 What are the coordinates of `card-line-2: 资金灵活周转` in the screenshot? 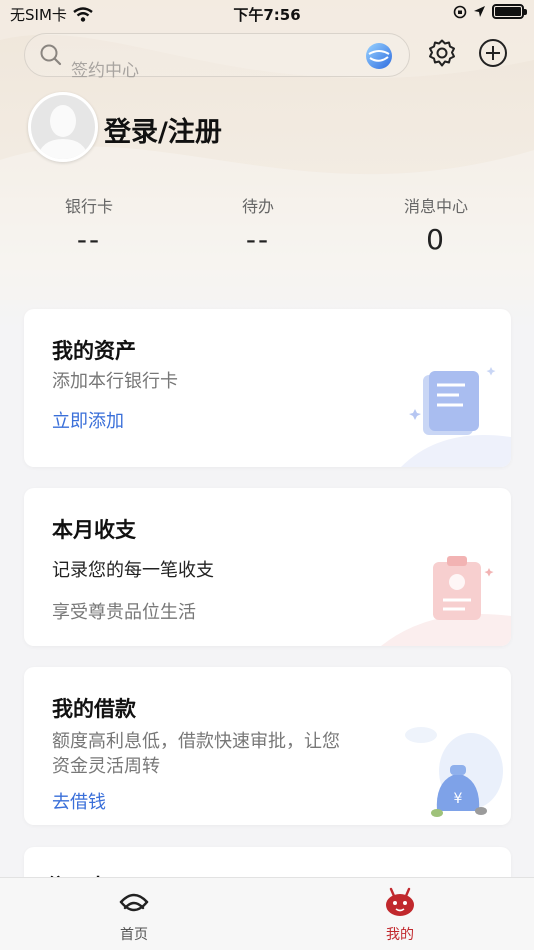 It's located at (106, 766).